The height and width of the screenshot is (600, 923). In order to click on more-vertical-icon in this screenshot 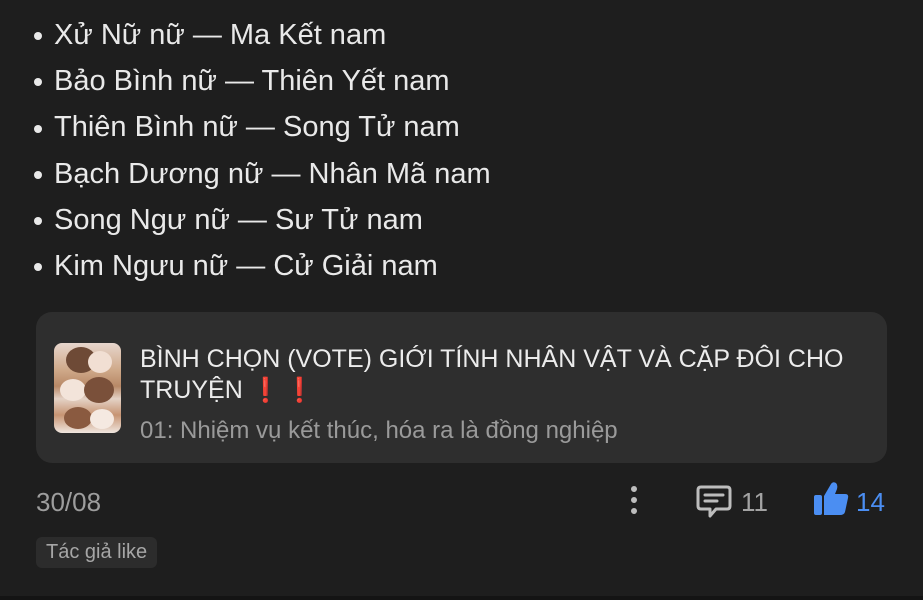, I will do `click(634, 502)`.